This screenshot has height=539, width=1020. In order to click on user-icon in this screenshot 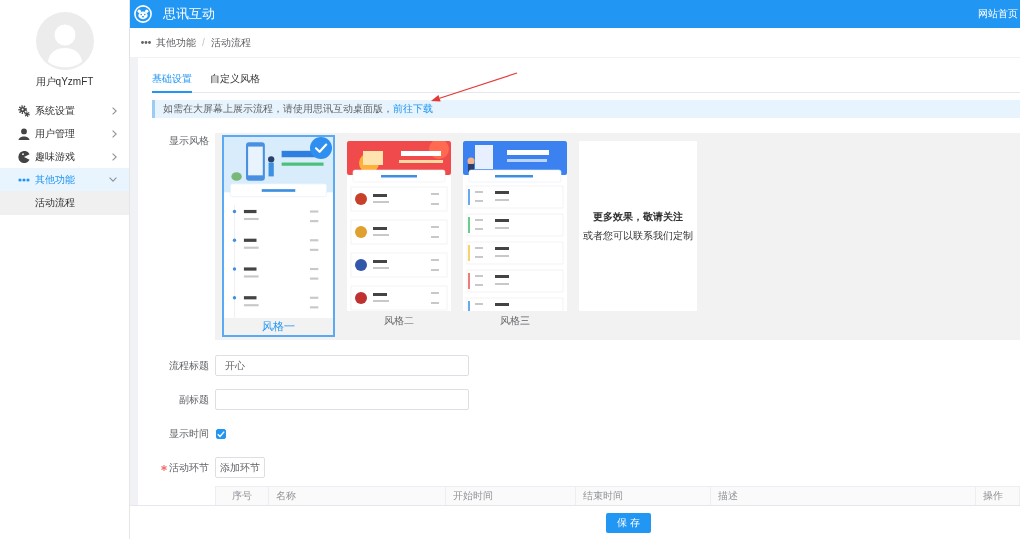, I will do `click(24, 133)`.